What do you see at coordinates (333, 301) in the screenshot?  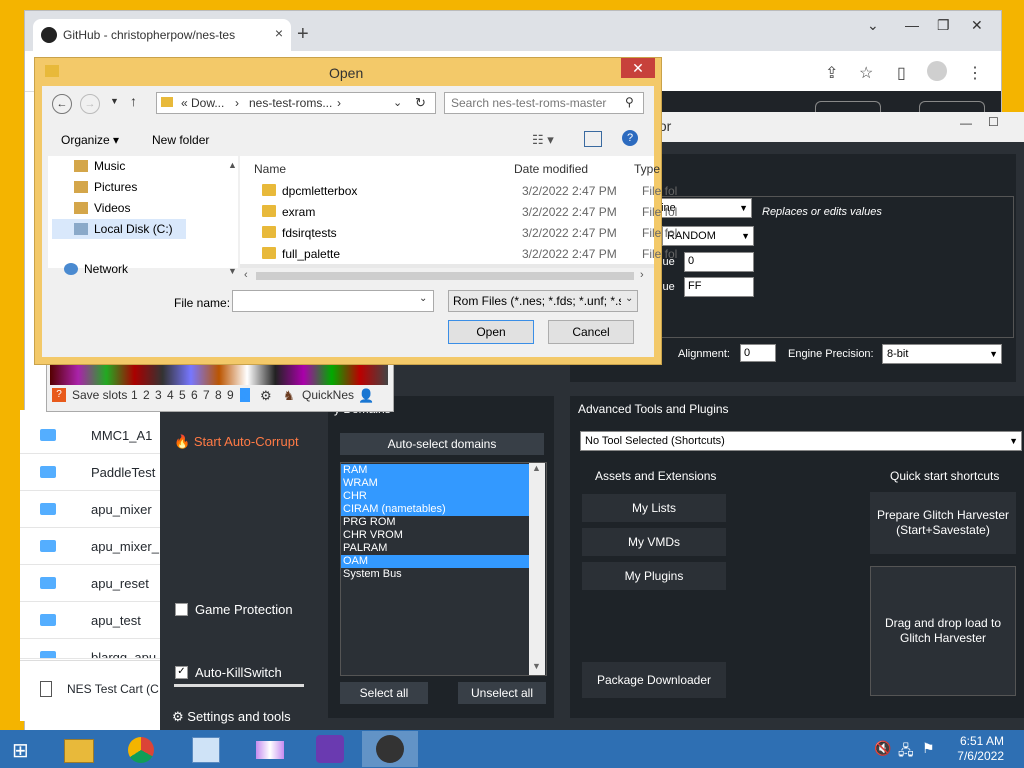 I see `file-name-input: ⌄` at bounding box center [333, 301].